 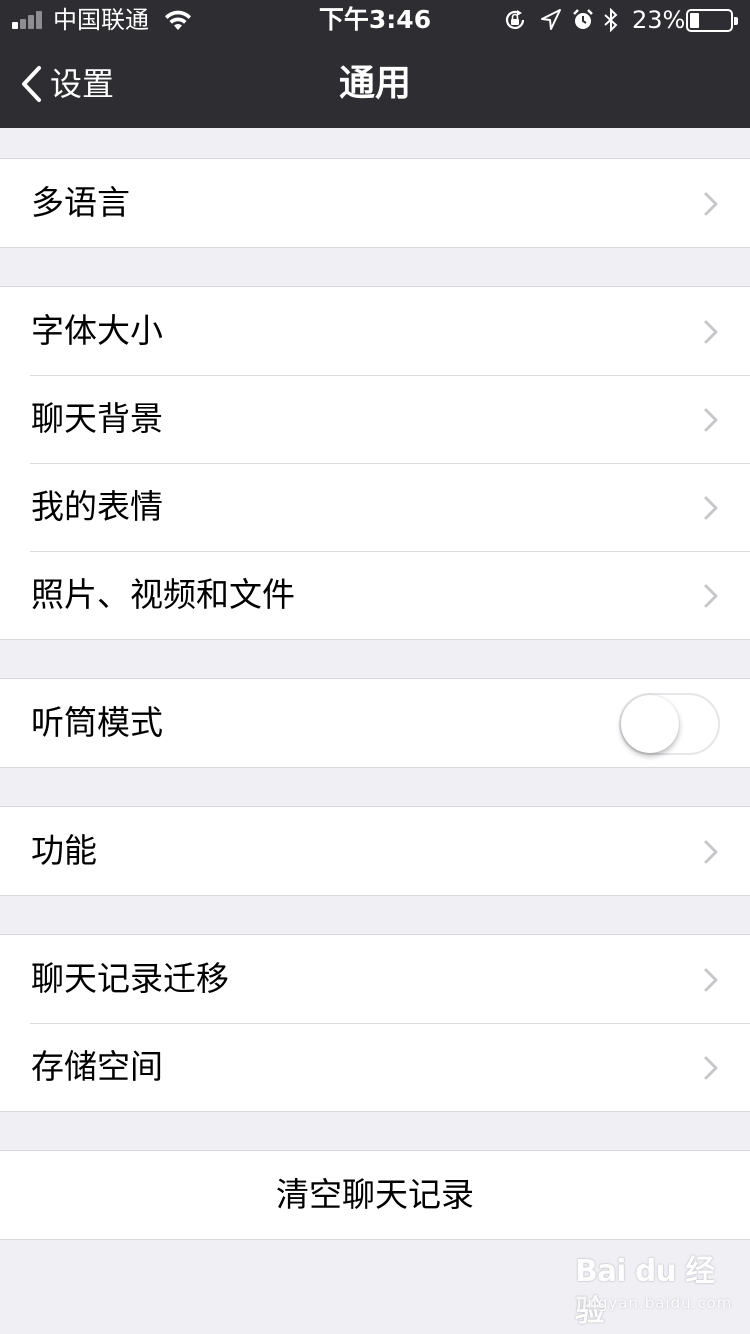 I want to click on clear-chat-history-label: 清空聊天记录, so click(x=375, y=1194).